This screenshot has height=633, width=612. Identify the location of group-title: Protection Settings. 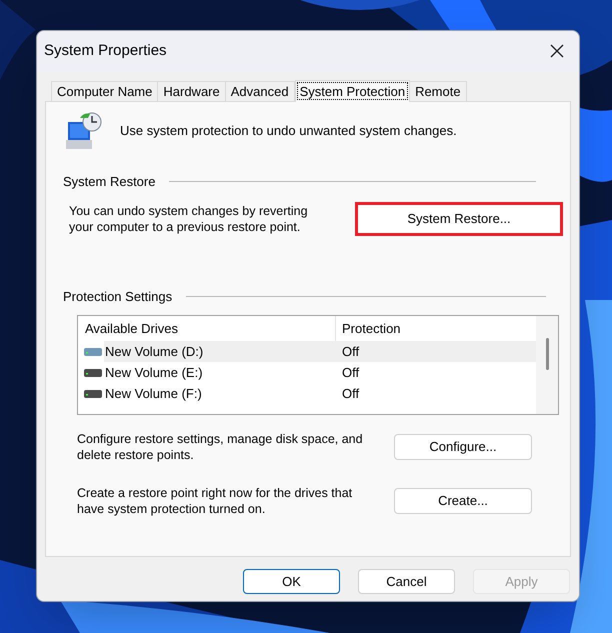
(117, 297).